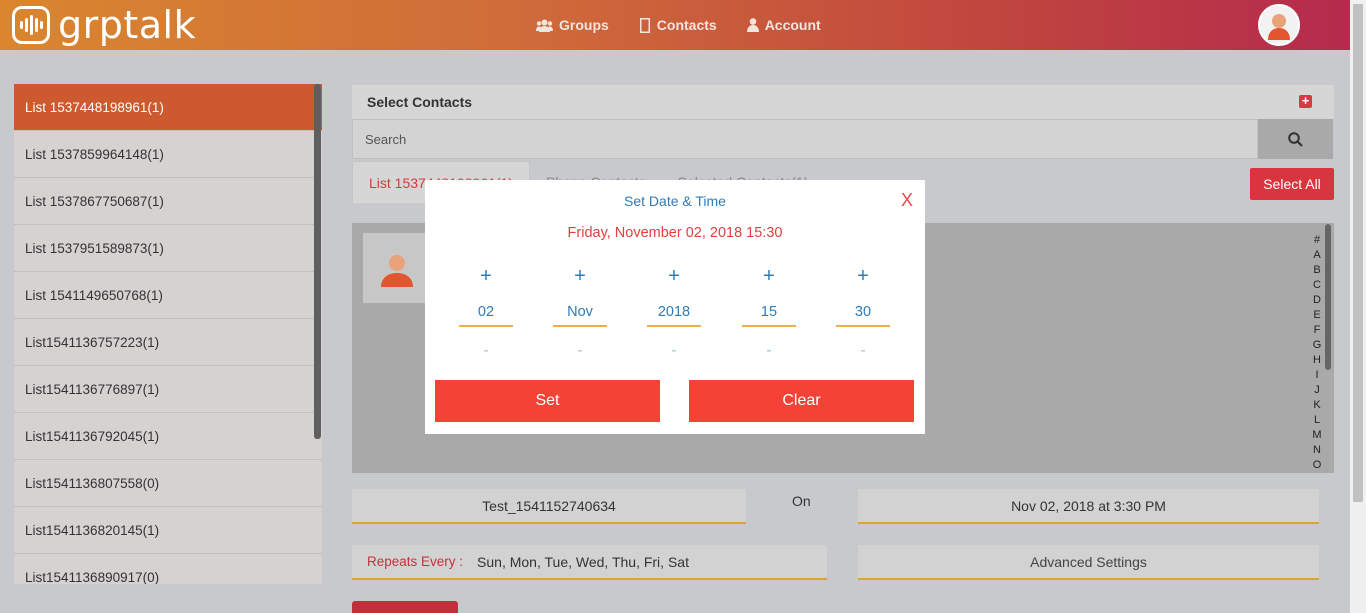 The image size is (1366, 613). What do you see at coordinates (584, 25) in the screenshot?
I see `nav-groups-label: Groups` at bounding box center [584, 25].